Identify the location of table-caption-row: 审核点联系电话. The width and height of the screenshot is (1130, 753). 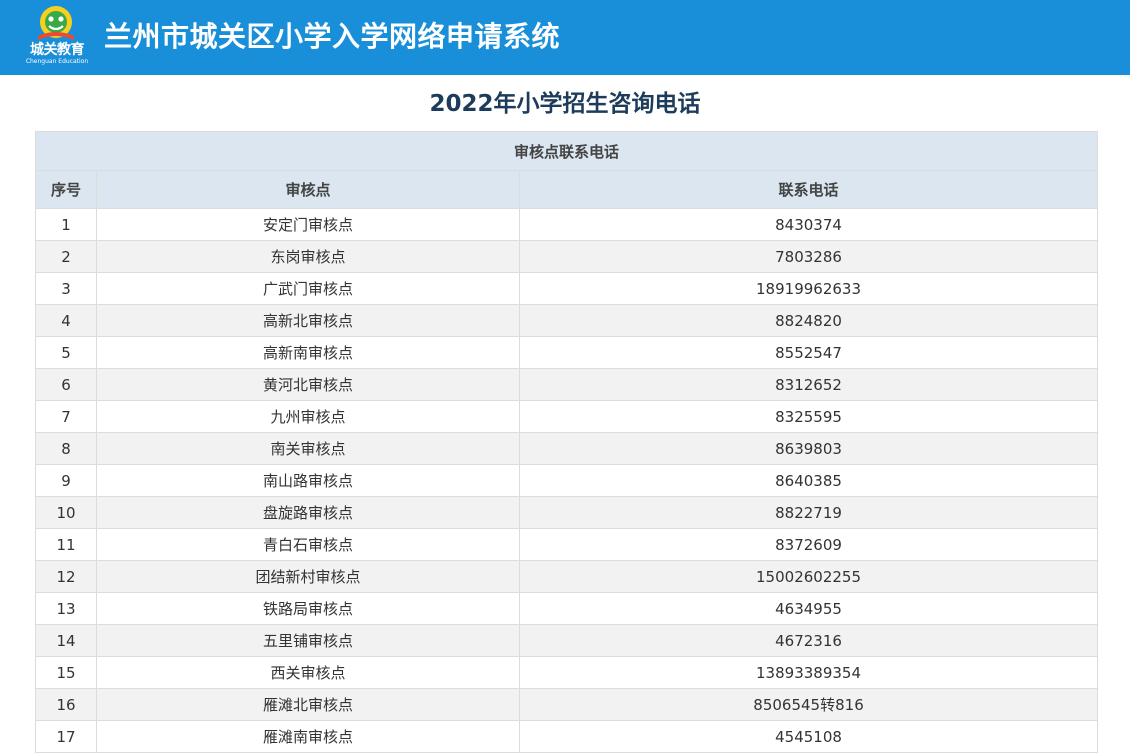
(566, 151).